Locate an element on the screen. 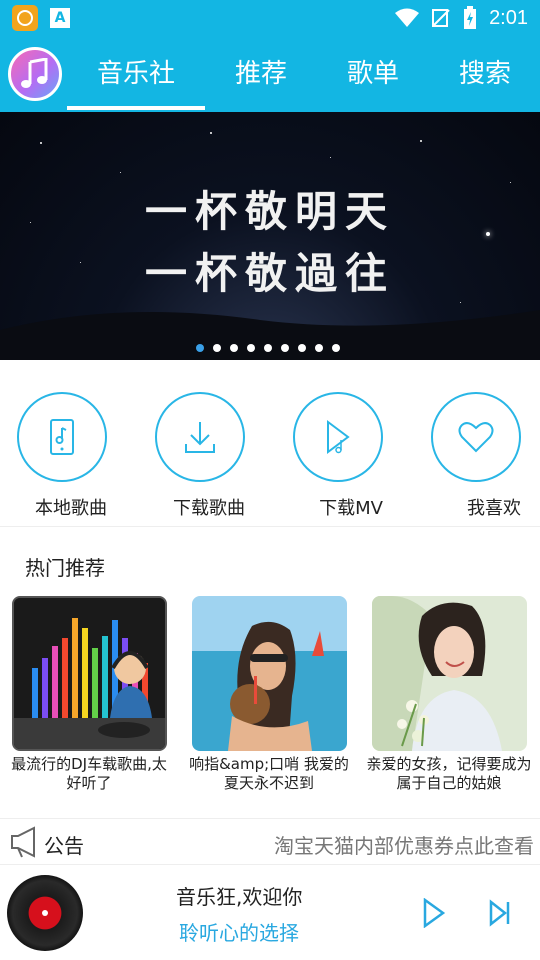  carousel-indicator is located at coordinates (268, 348).